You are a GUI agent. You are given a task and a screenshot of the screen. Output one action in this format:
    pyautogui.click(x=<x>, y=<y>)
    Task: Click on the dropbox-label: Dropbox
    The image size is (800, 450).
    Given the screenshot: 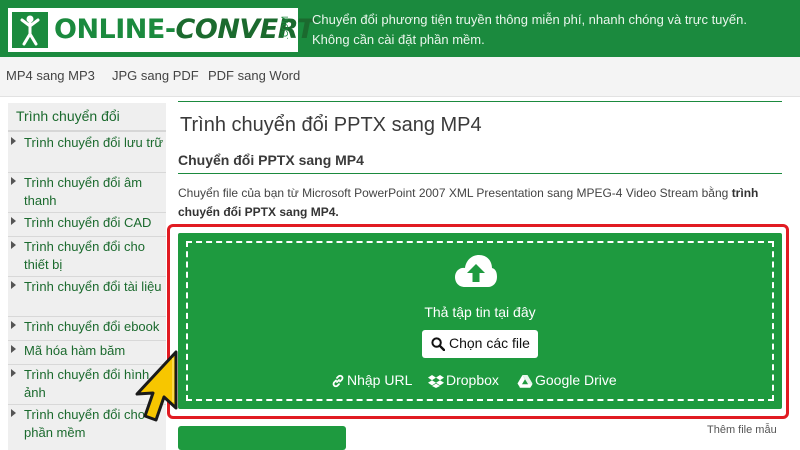 What is the action you would take?
    pyautogui.click(x=472, y=380)
    